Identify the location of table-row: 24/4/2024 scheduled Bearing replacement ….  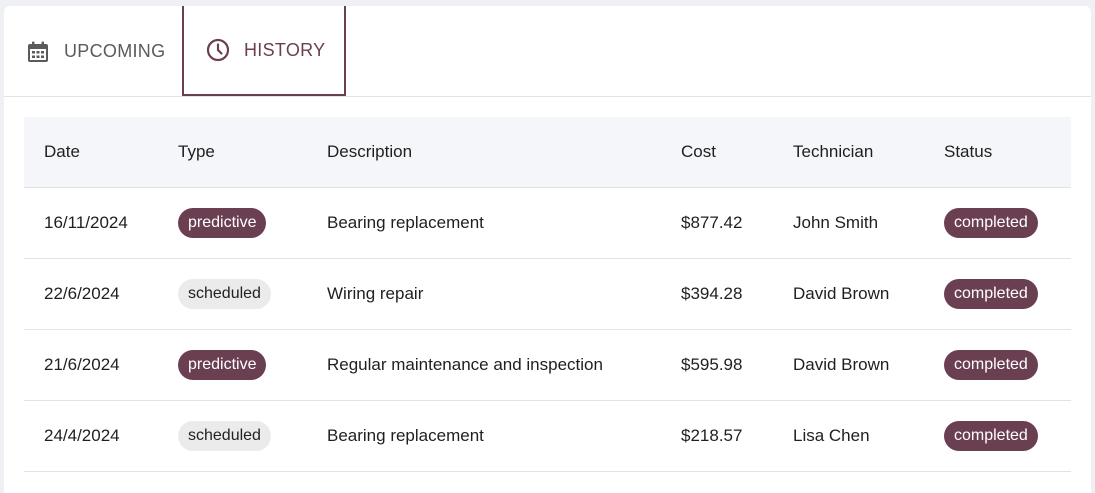
(547, 435).